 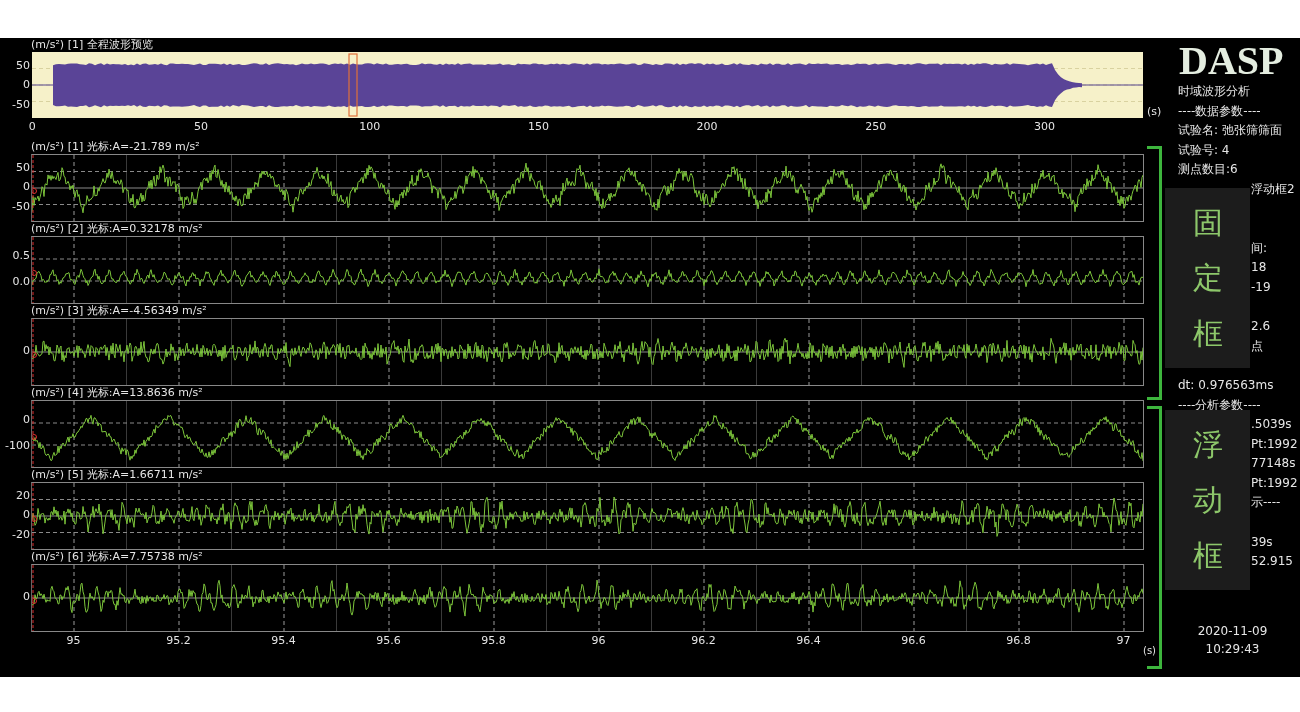 What do you see at coordinates (1272, 562) in the screenshot?
I see `info-text: 52.915` at bounding box center [1272, 562].